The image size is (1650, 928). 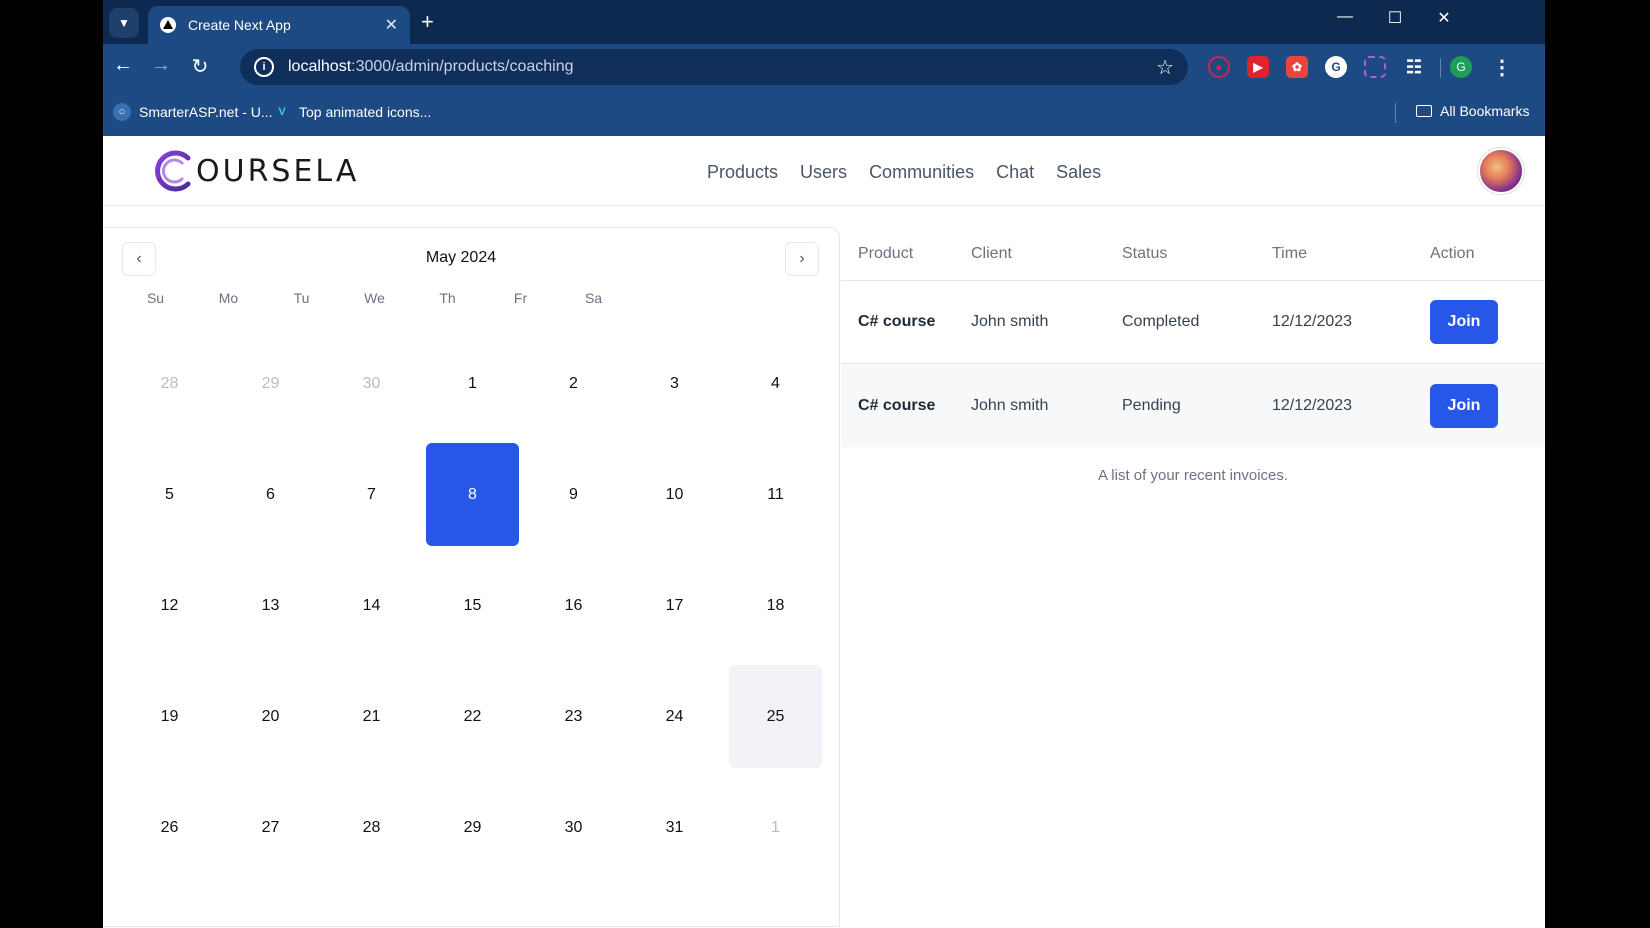 I want to click on calendar-day: 31, so click(x=674, y=827).